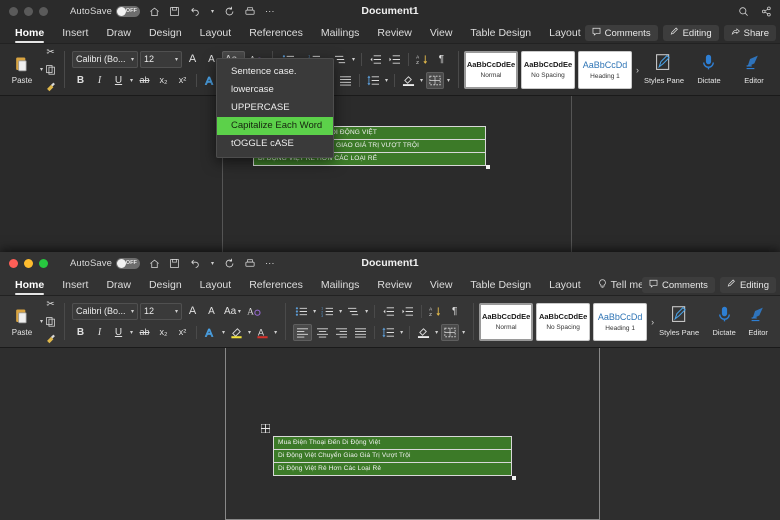 This screenshot has height=520, width=780. I want to click on change-case-button: Aa ▾, so click(232, 311).